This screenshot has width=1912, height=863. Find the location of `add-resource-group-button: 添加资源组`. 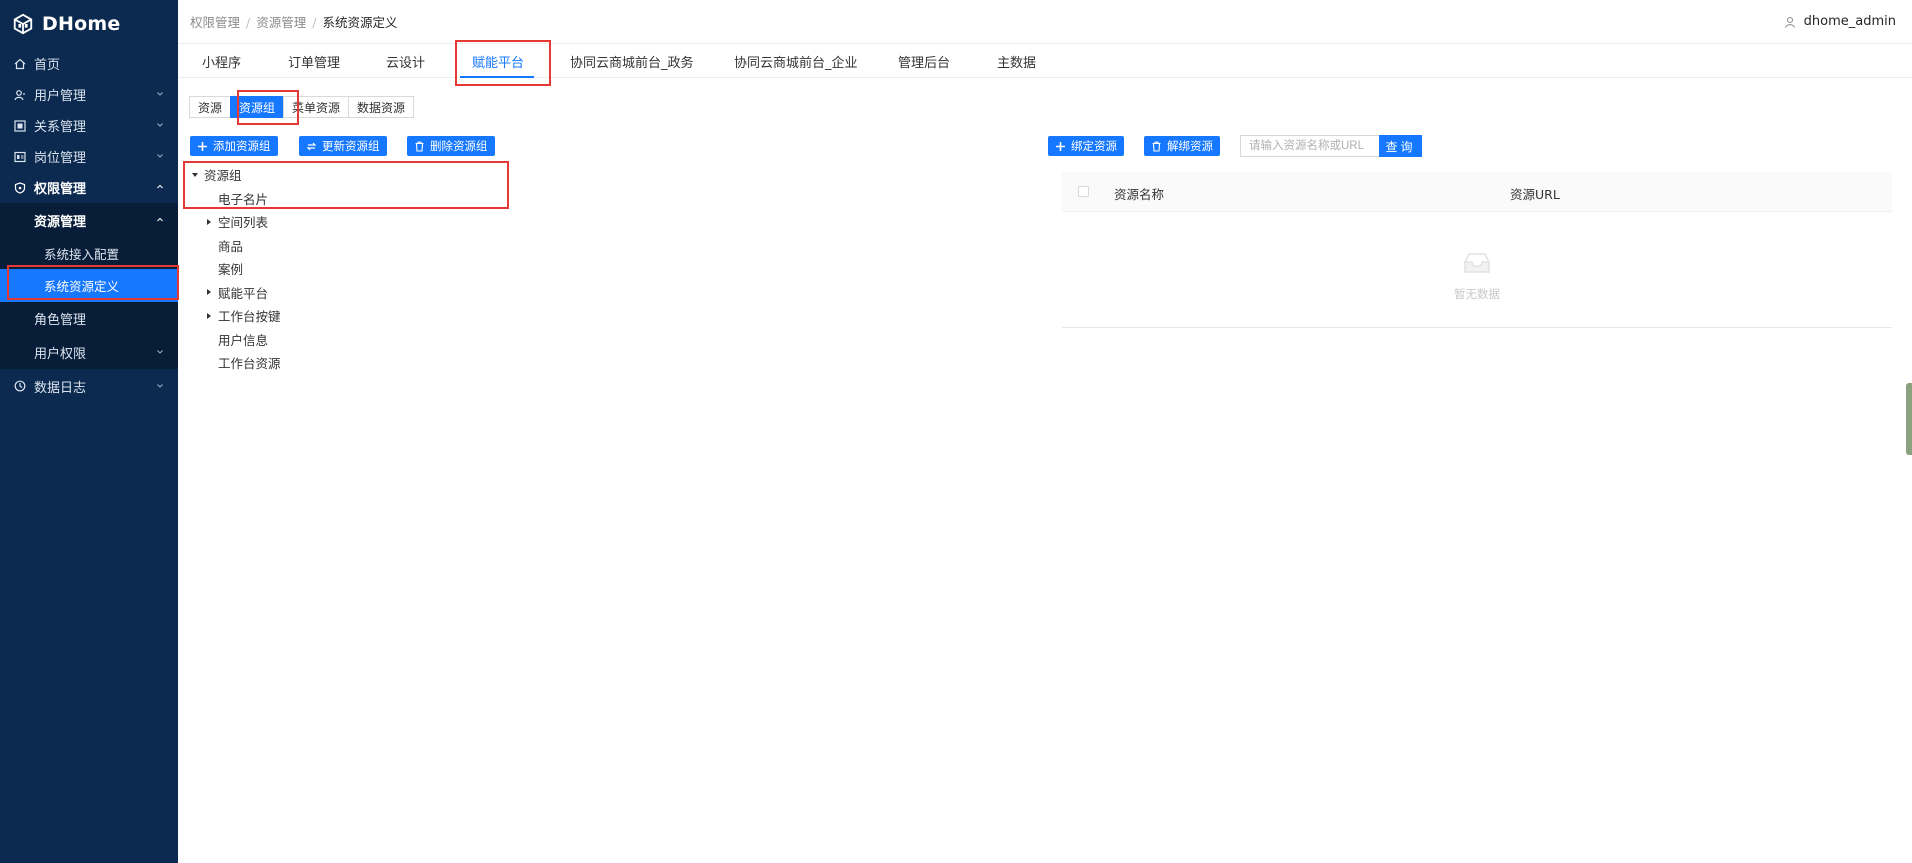

add-resource-group-button: 添加资源组 is located at coordinates (234, 146).